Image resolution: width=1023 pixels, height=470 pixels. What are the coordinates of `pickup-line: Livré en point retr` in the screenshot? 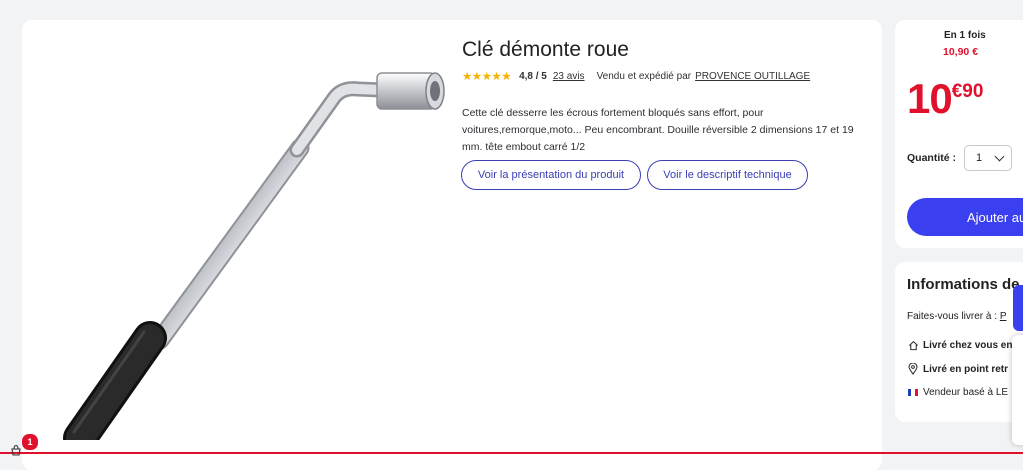 It's located at (957, 369).